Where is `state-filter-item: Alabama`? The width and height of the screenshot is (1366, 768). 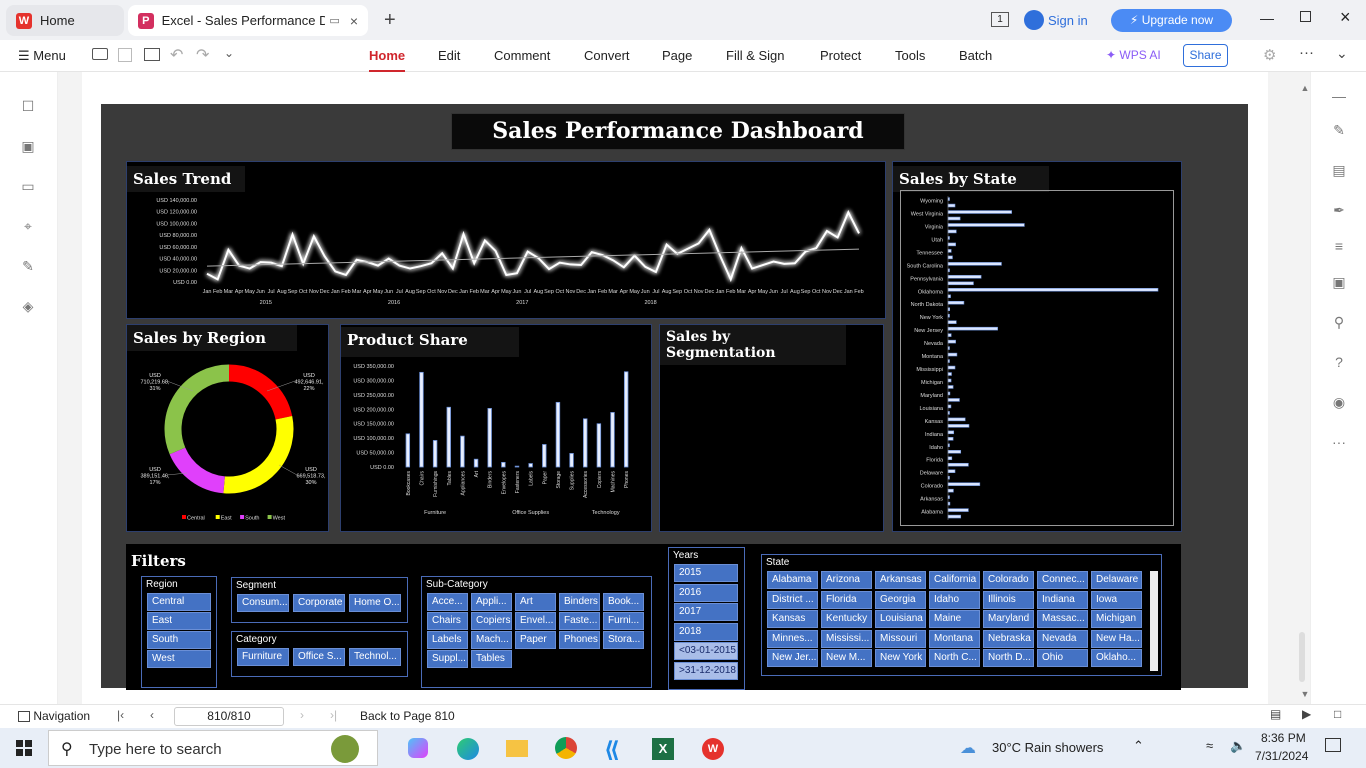
state-filter-item: Alabama is located at coordinates (792, 580).